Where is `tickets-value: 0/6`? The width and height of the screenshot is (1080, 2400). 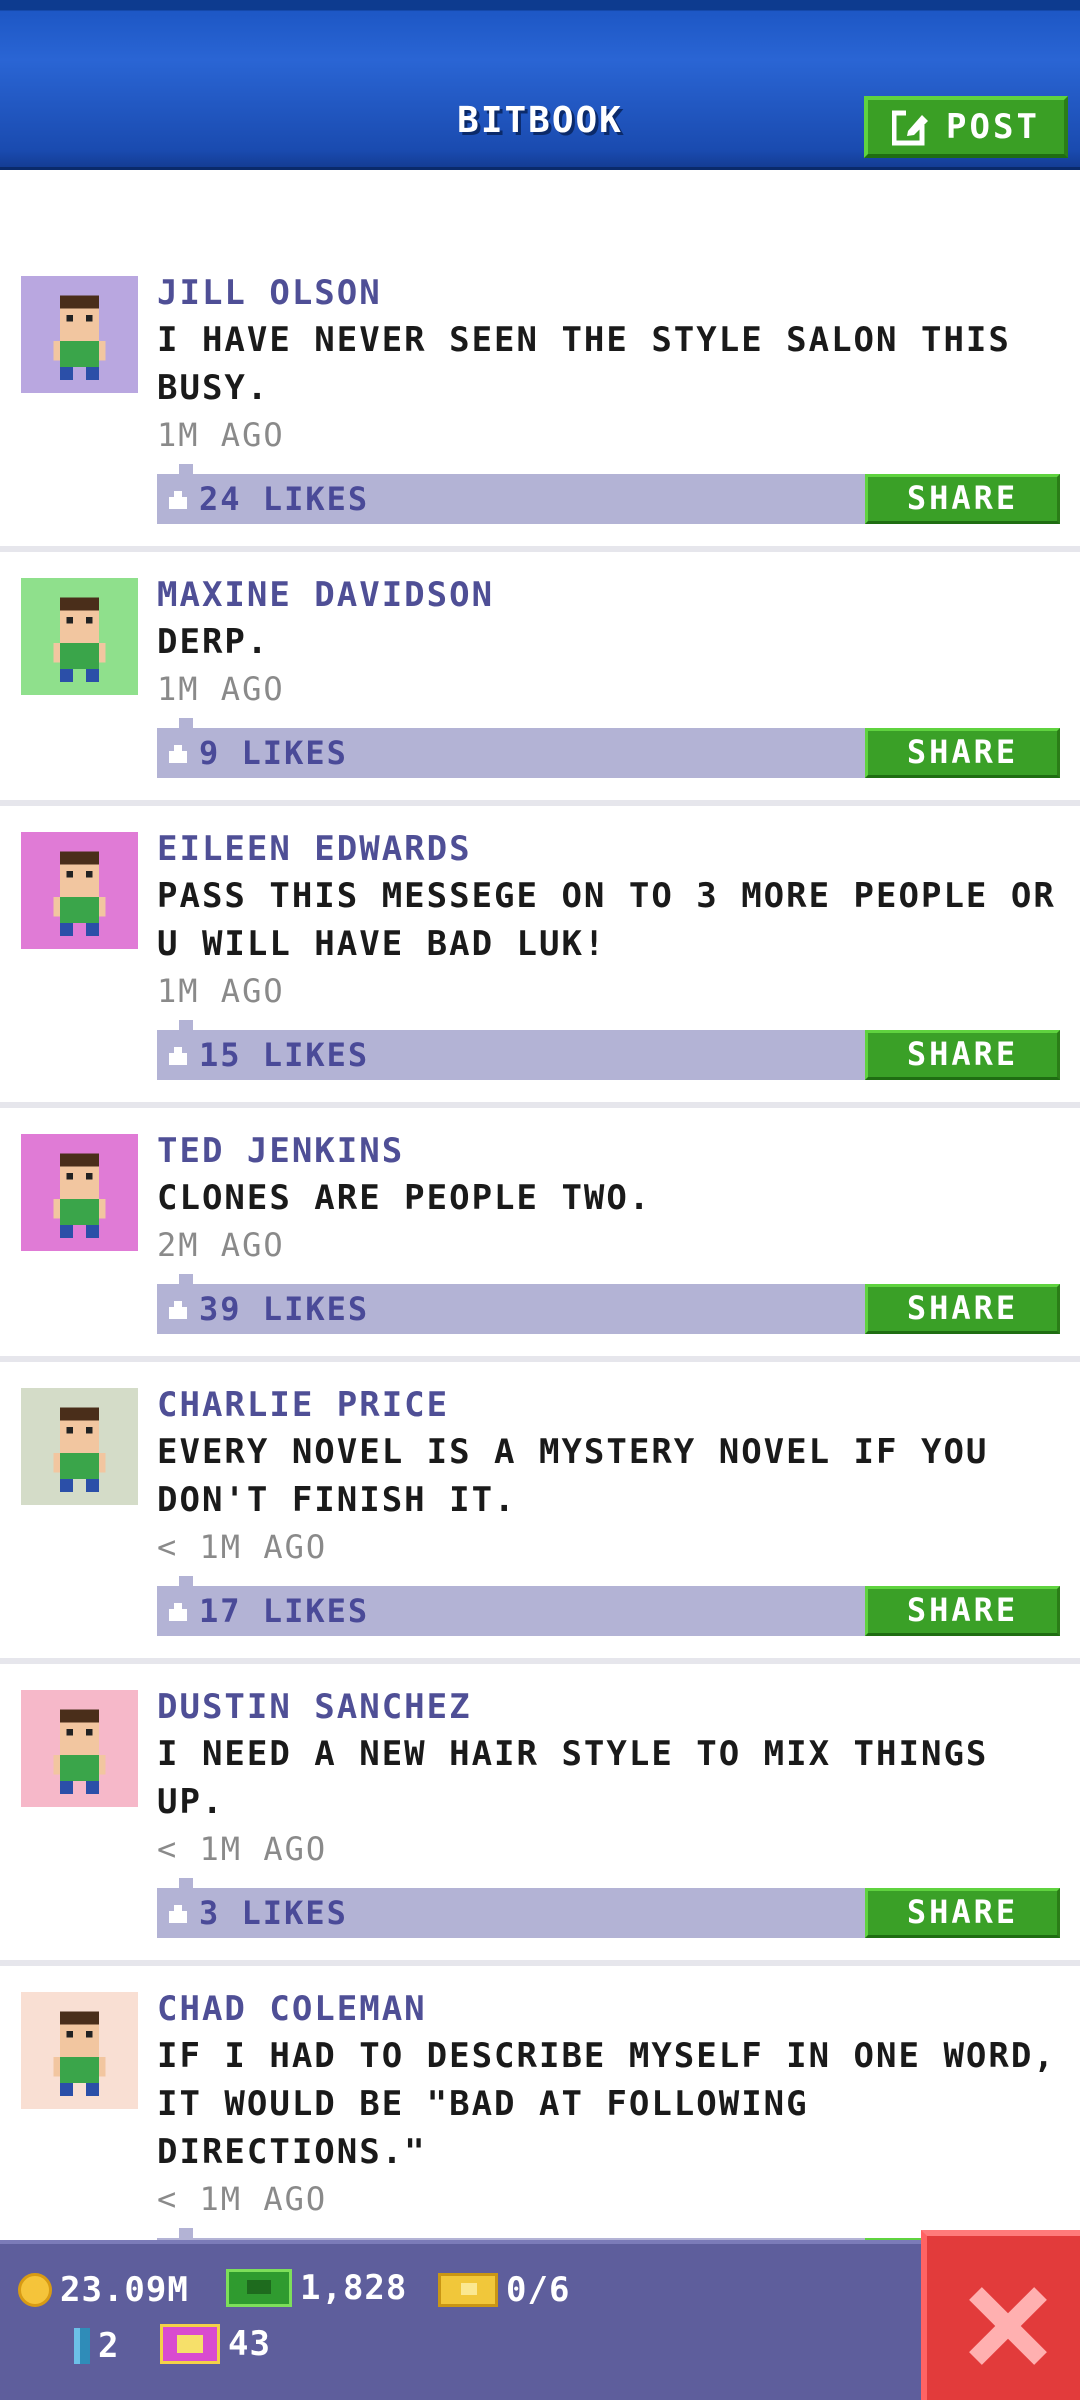 tickets-value: 0/6 is located at coordinates (538, 2290).